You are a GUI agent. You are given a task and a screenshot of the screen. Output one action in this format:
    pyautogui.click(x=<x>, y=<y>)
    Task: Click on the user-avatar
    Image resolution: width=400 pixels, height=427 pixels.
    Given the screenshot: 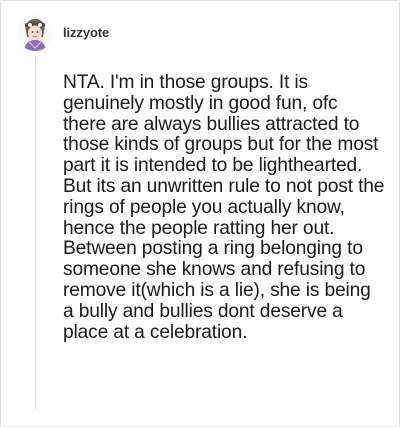 What is the action you would take?
    pyautogui.click(x=35, y=33)
    